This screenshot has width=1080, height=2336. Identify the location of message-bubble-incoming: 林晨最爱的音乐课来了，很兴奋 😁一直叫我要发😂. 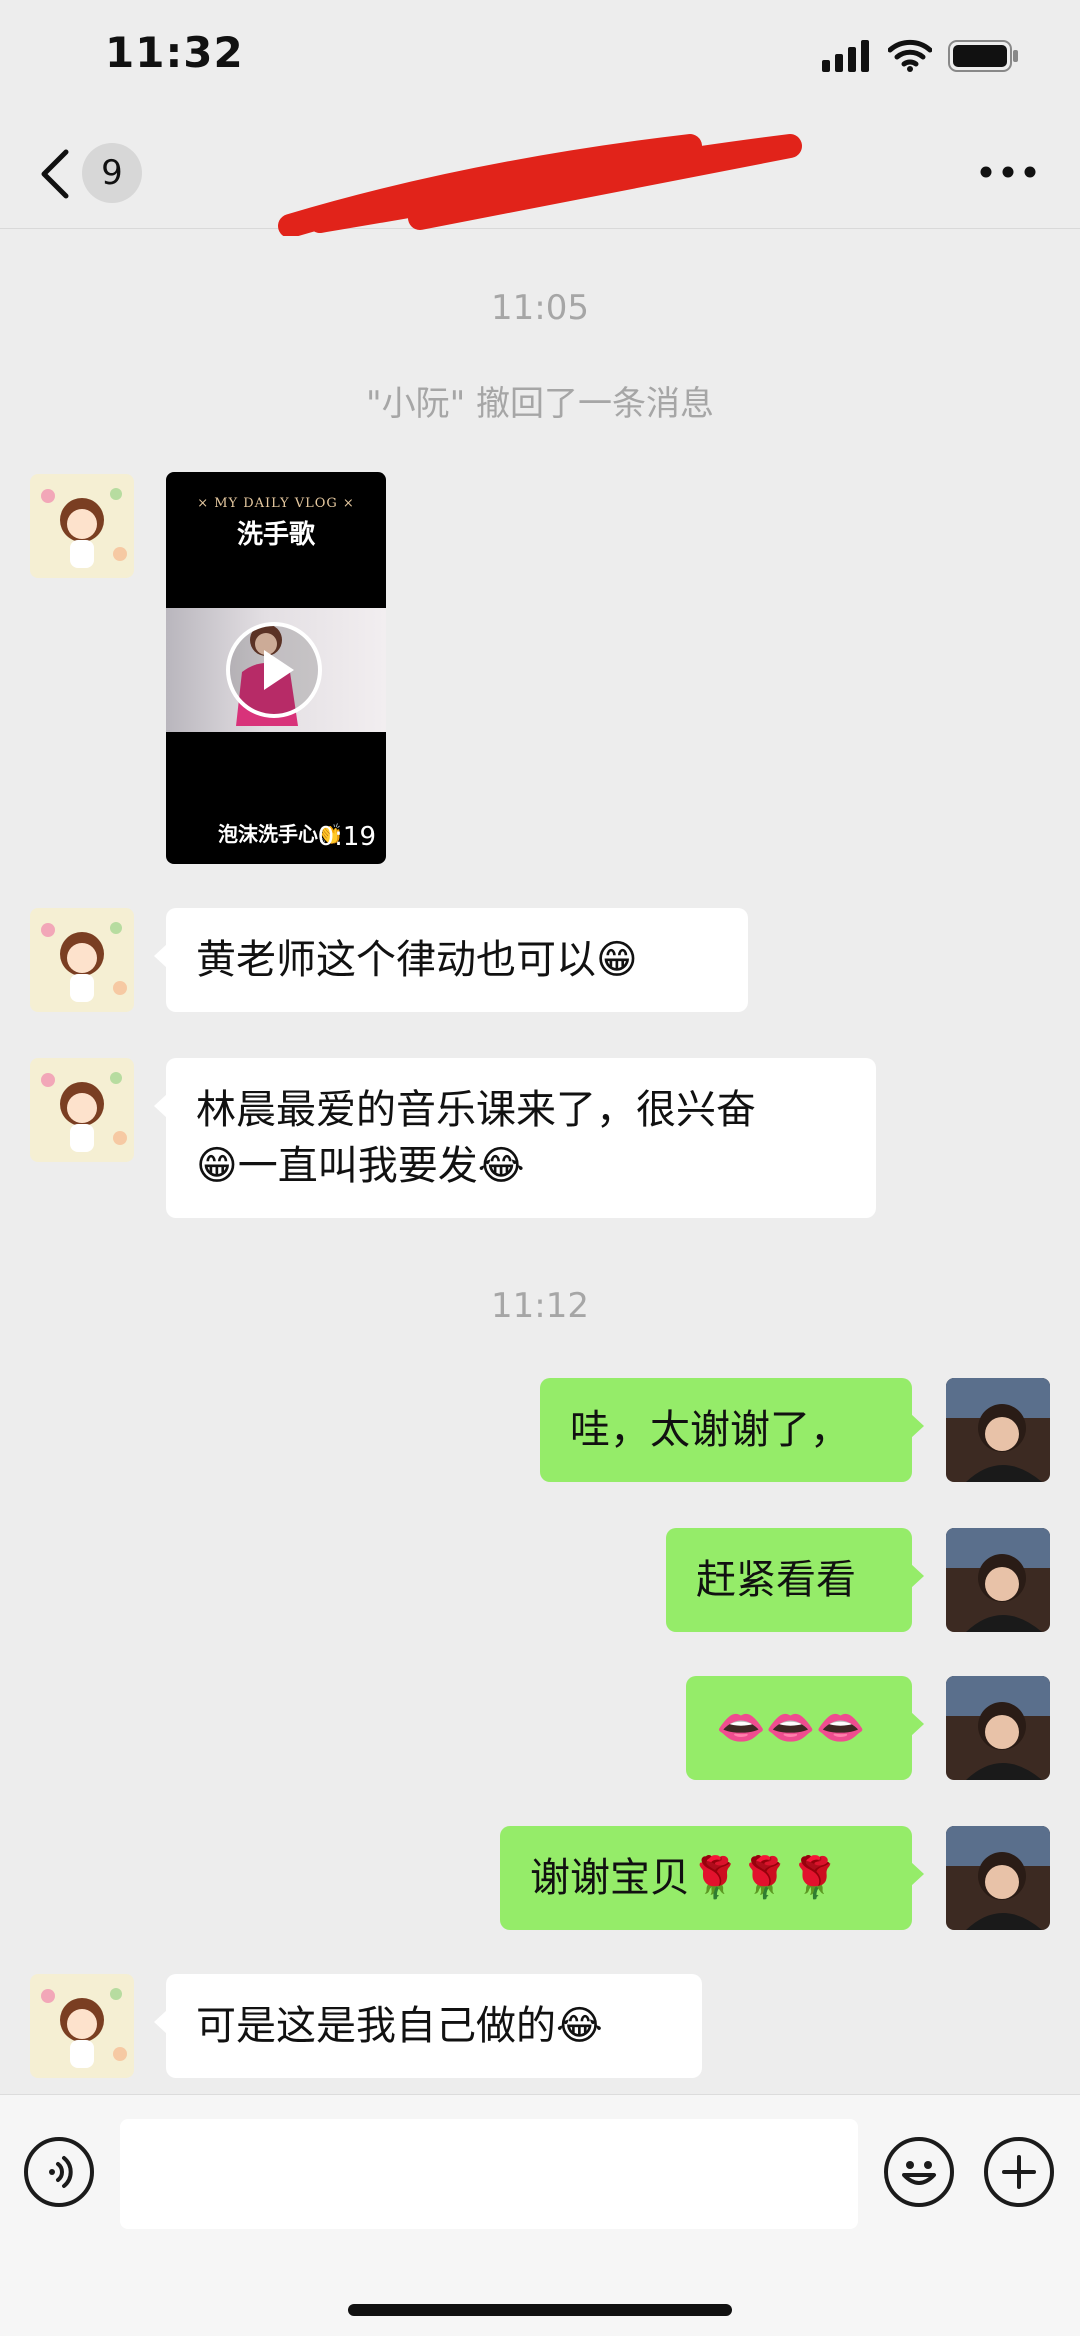
(515, 1138).